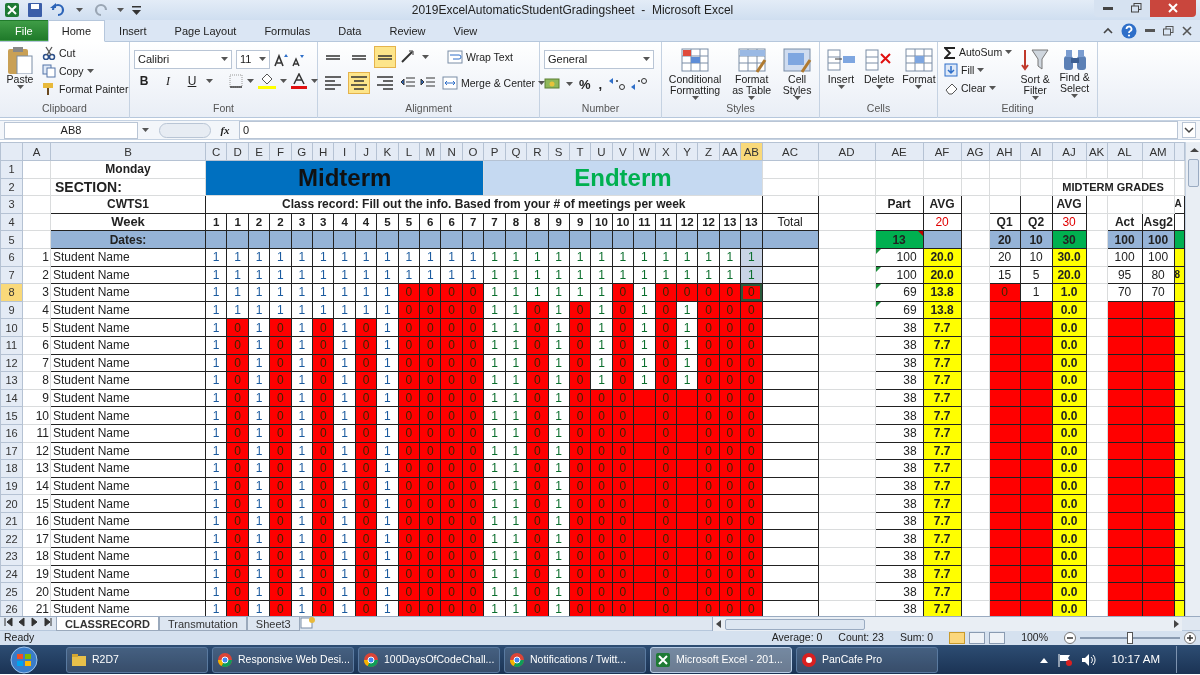 The width and height of the screenshot is (1200, 675). Describe the element at coordinates (409, 151) in the screenshot. I see `column-header: L` at that location.